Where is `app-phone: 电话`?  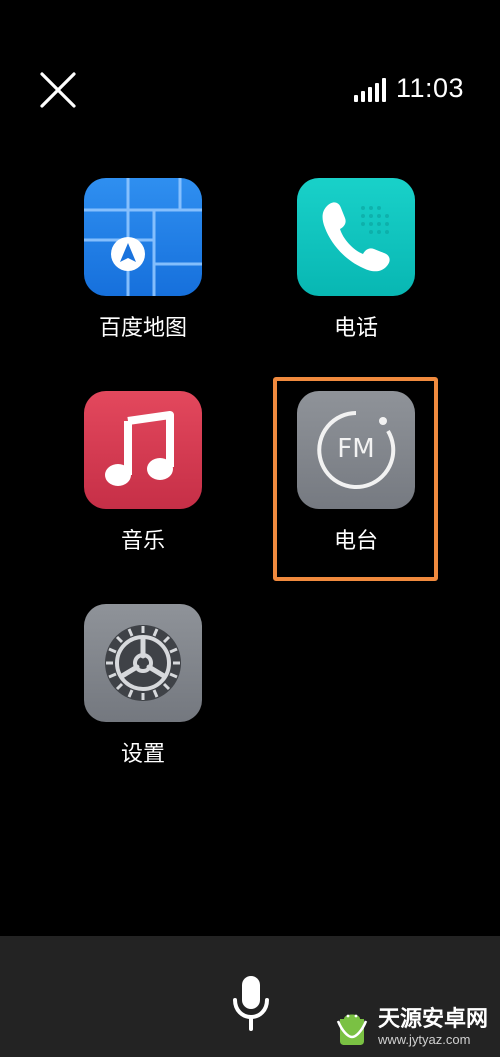
app-phone: 电话 is located at coordinates (356, 260).